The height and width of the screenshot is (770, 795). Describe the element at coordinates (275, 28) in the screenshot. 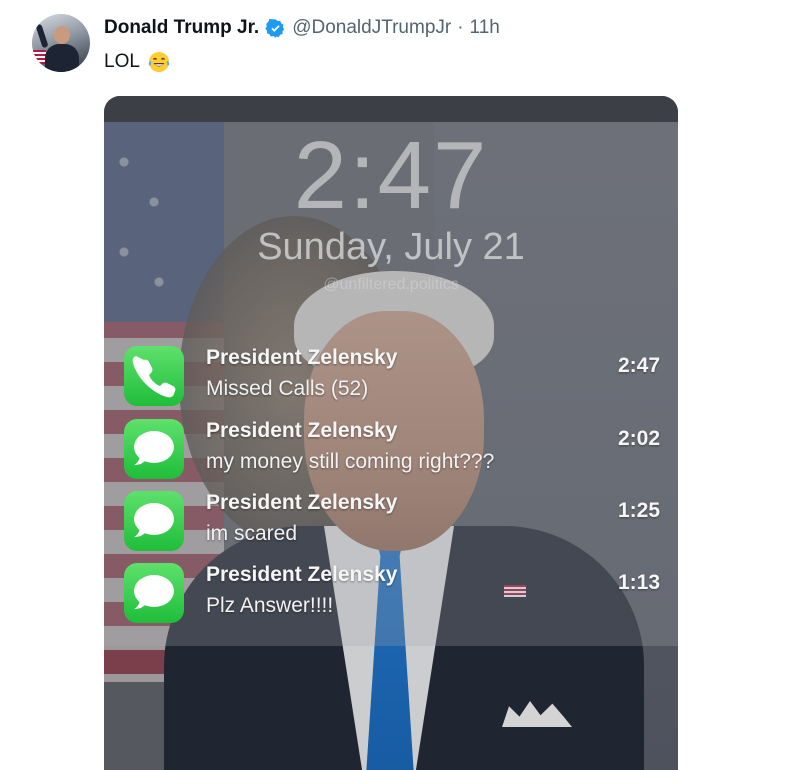

I see `verified-badge-icon` at that location.